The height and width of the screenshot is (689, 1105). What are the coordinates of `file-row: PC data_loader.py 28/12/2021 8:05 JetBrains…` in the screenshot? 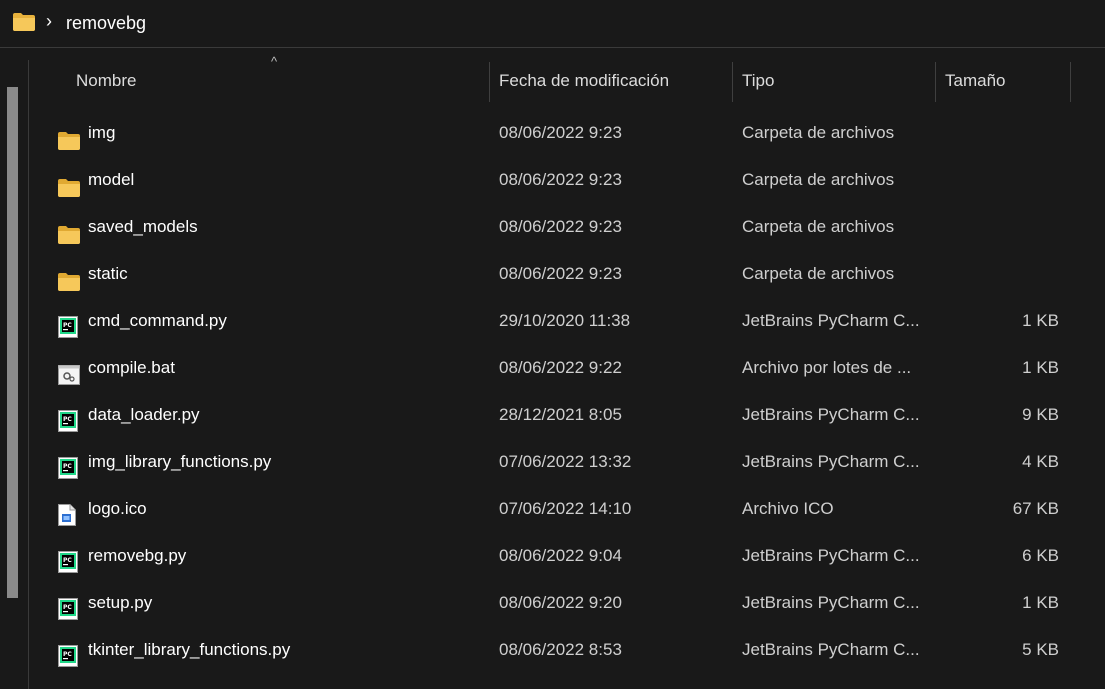 It's located at (567, 414).